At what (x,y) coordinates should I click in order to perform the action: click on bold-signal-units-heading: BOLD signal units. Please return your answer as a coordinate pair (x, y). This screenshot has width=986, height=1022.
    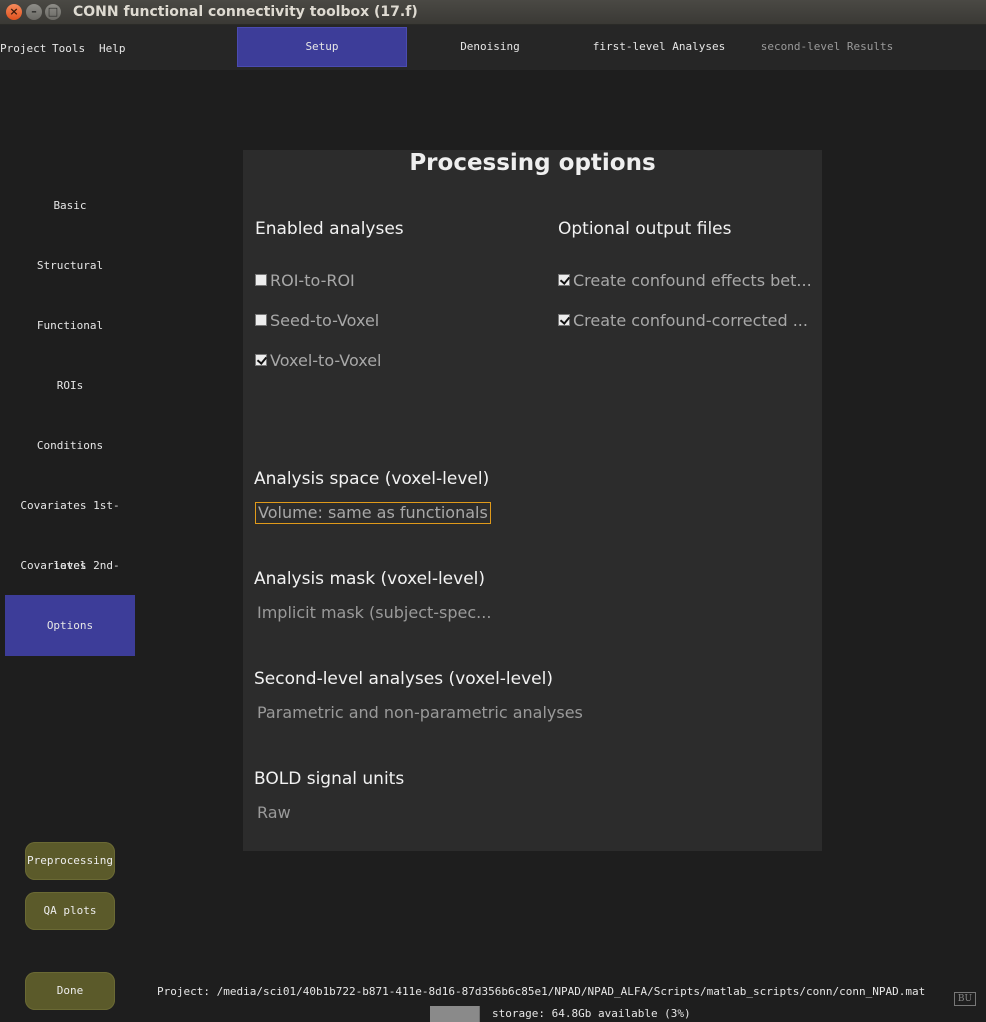
    Looking at the image, I should click on (329, 779).